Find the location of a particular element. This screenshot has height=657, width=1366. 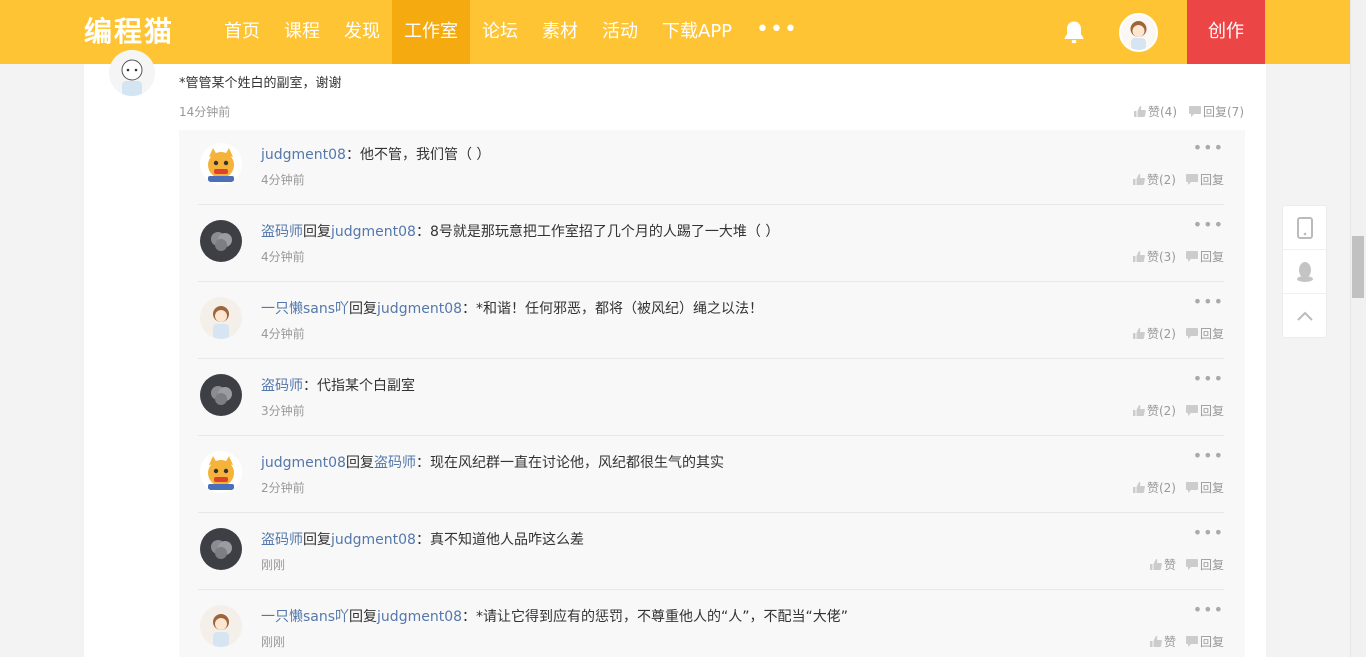

page-scrollbar-track is located at coordinates (1358, 328).